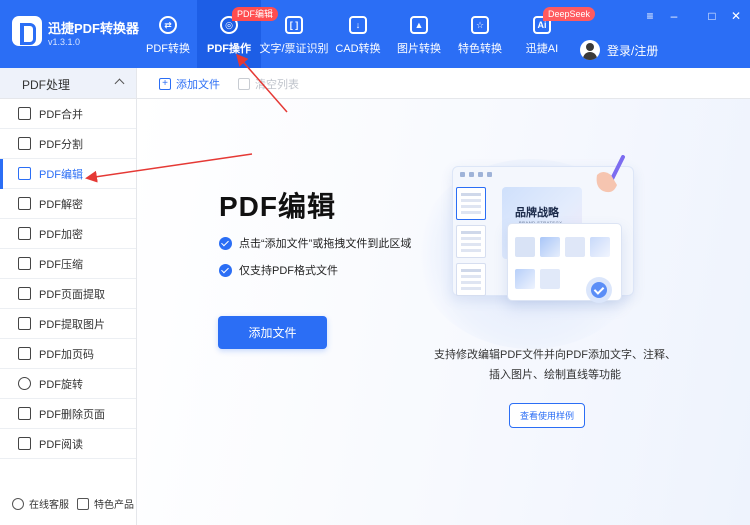  I want to click on login-label: 登录/注册, so click(633, 50).